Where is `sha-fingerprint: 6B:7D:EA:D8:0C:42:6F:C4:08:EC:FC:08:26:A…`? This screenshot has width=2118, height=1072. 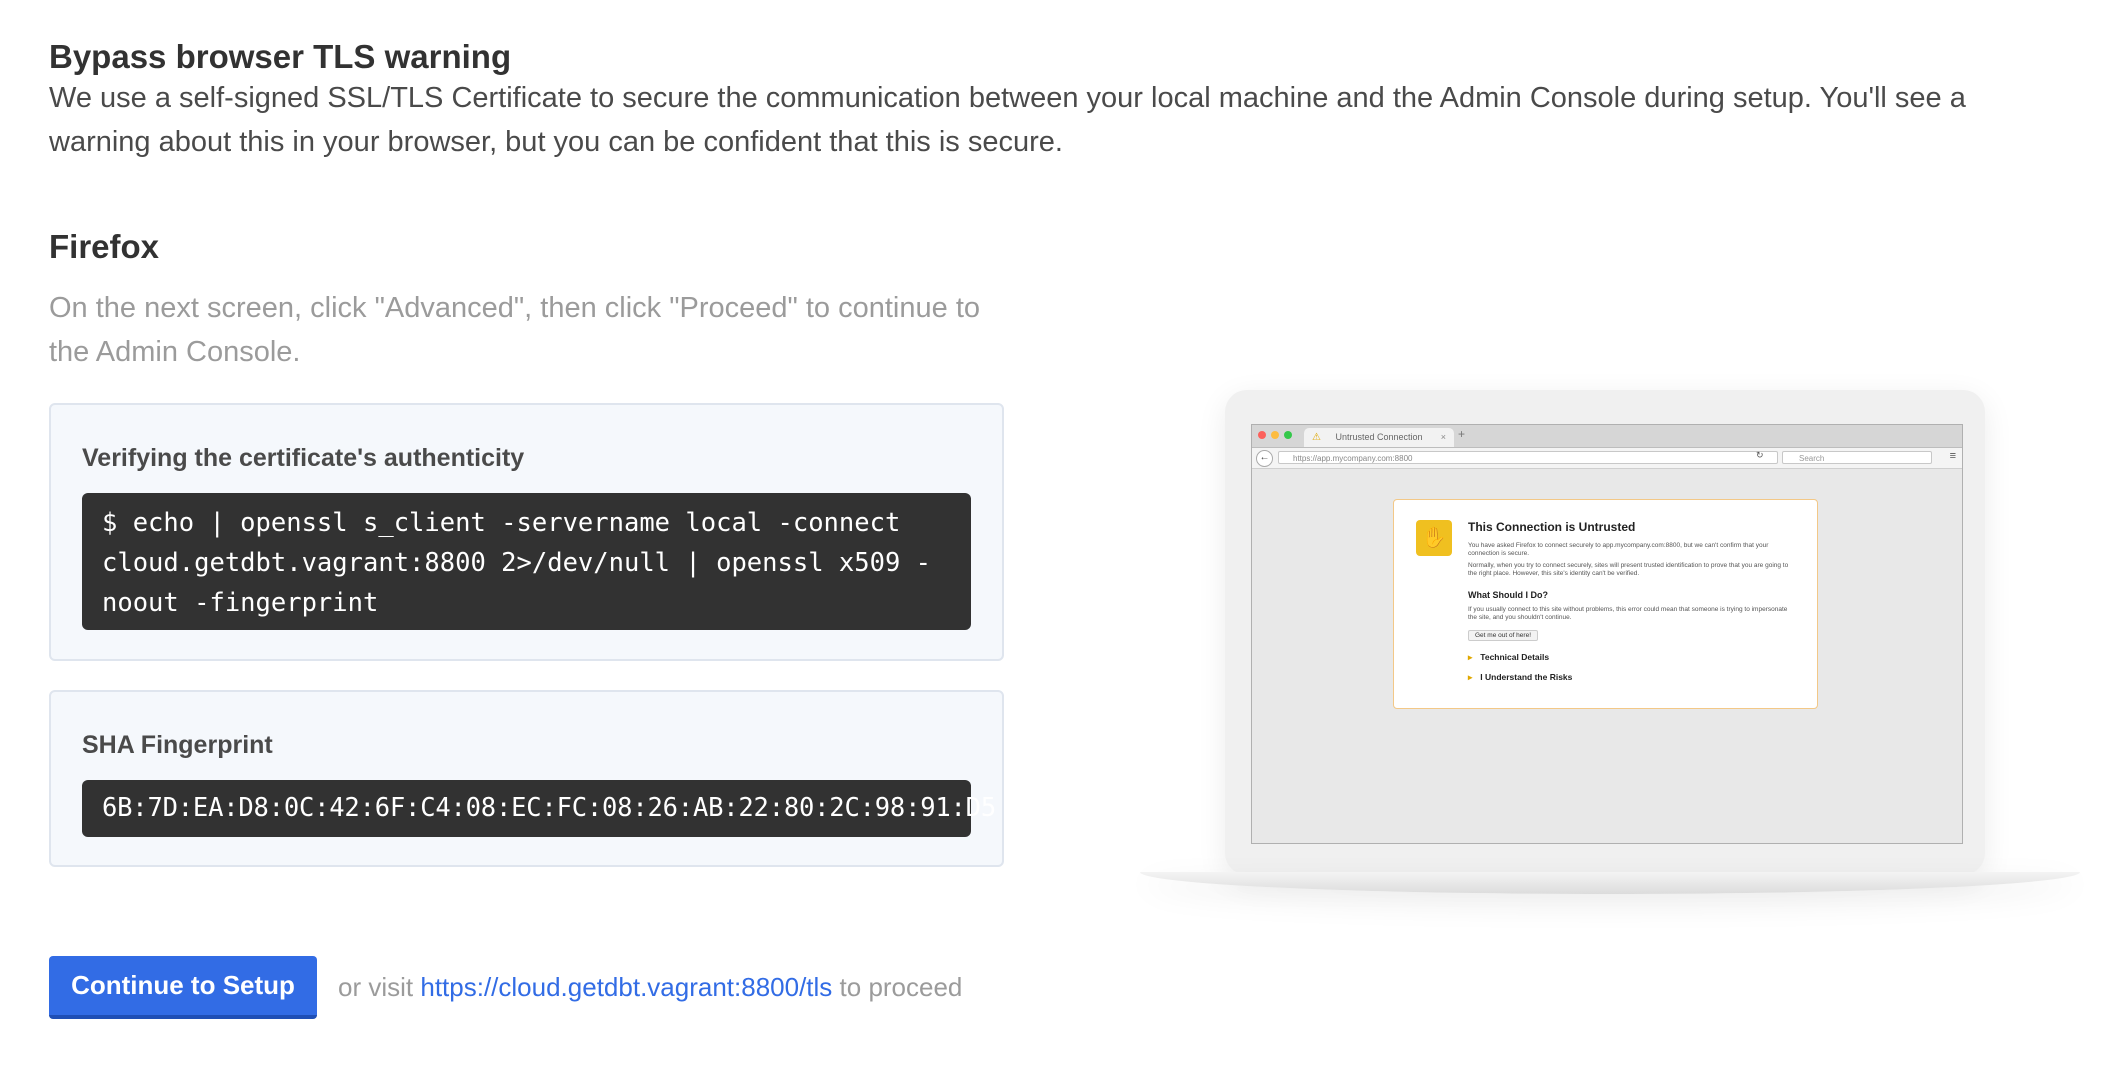
sha-fingerprint: 6B:7D:EA:D8:0C:42:6F:C4:08:EC:FC:08:26:A… is located at coordinates (539, 808).